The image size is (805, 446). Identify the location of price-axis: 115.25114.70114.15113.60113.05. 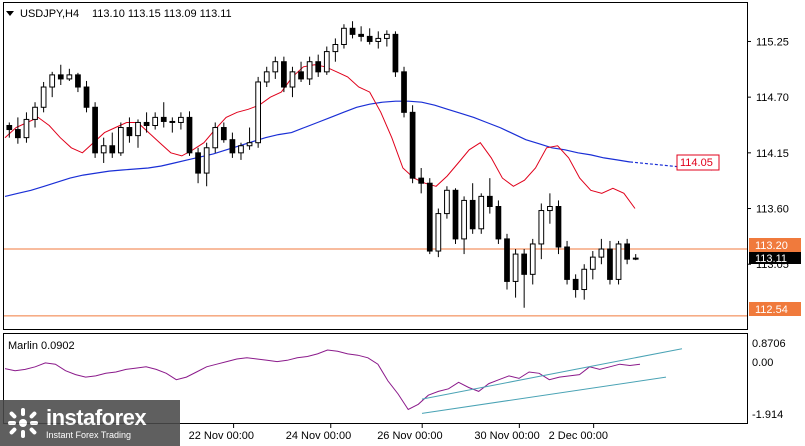
(768, 153).